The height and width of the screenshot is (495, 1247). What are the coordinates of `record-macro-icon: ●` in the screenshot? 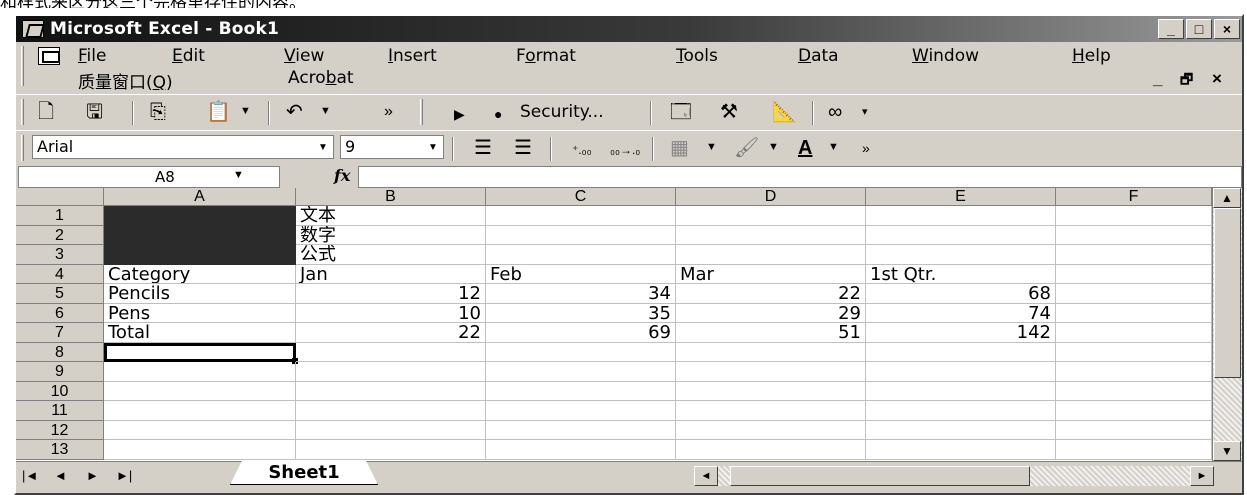 It's located at (498, 114).